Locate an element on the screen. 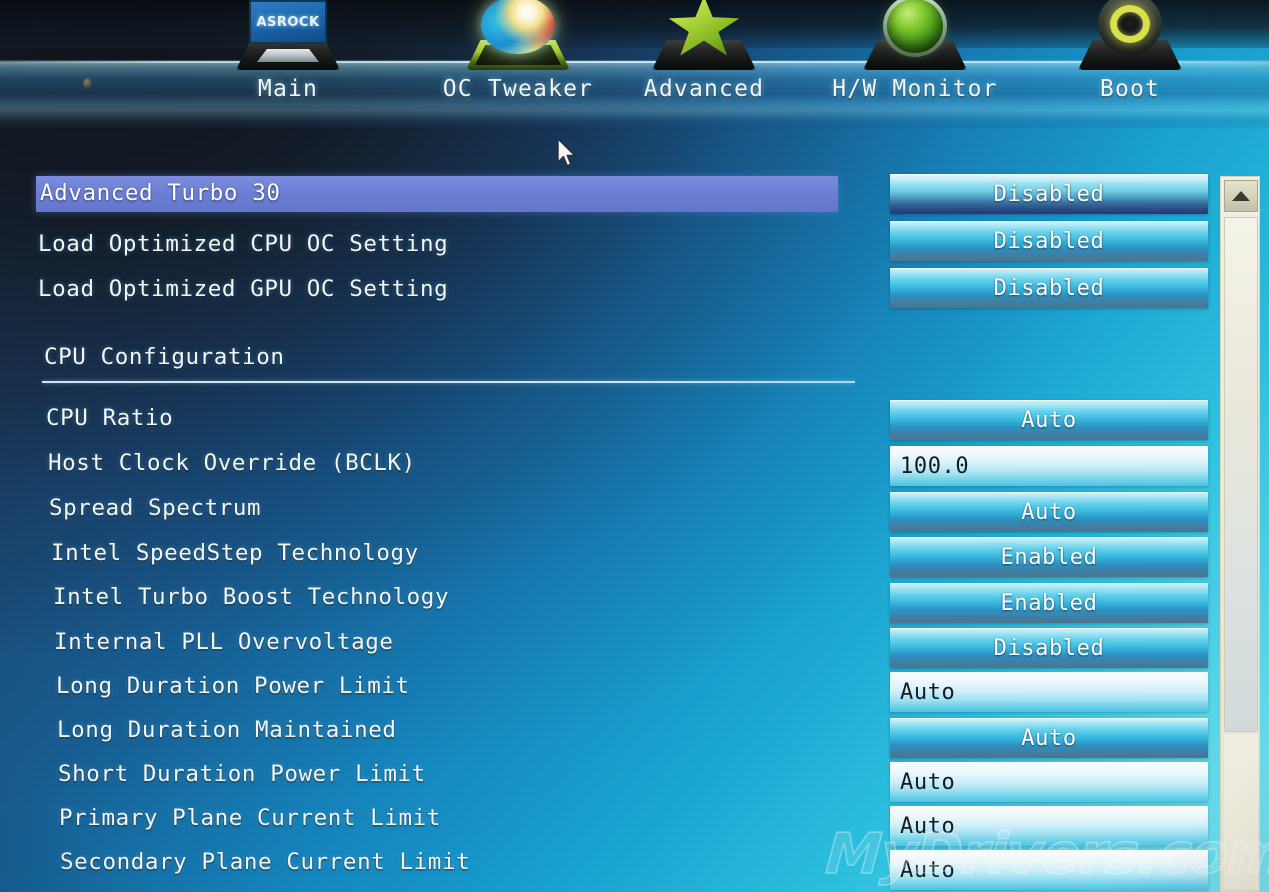  setting-row-spread-spectrum: Spread Spectrum is located at coordinates (155, 508).